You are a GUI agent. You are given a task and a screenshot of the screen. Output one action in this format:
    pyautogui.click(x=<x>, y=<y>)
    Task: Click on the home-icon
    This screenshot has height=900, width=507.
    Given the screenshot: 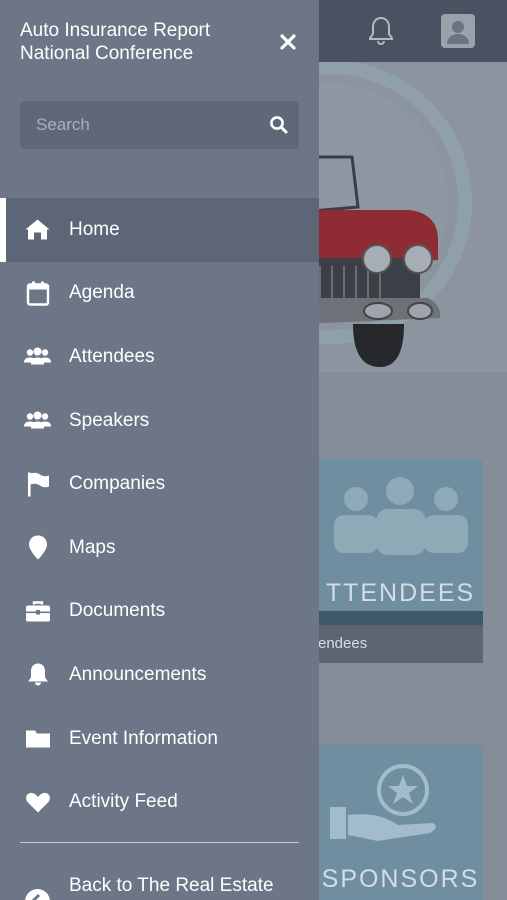 What is the action you would take?
    pyautogui.click(x=37, y=229)
    